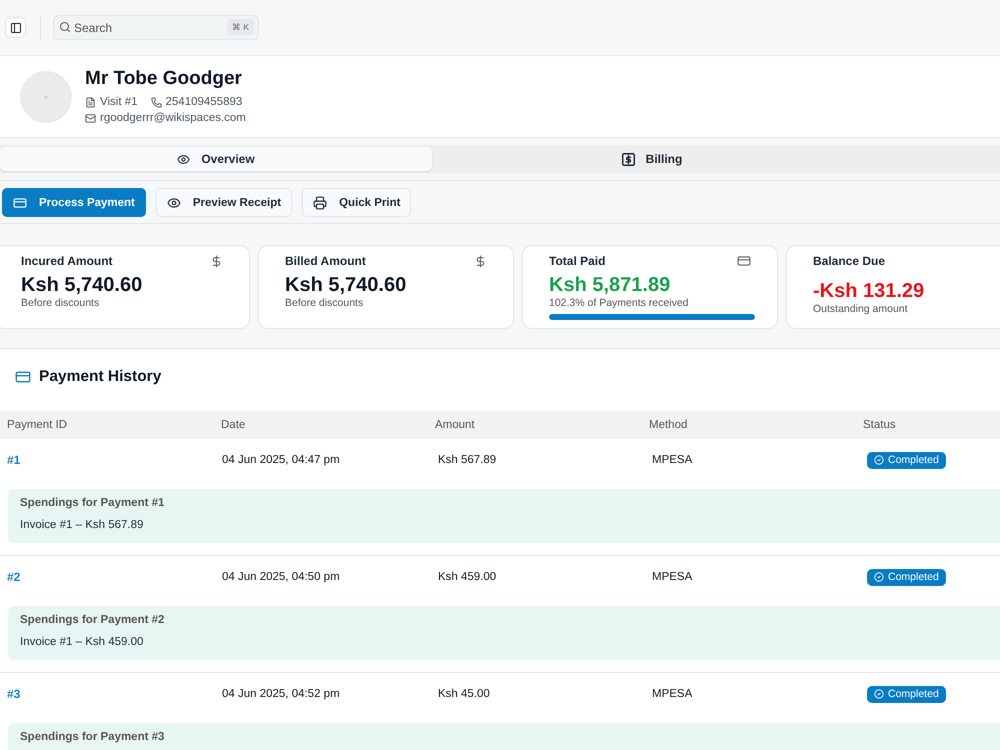  I want to click on action-button: Quick Print, so click(357, 202).